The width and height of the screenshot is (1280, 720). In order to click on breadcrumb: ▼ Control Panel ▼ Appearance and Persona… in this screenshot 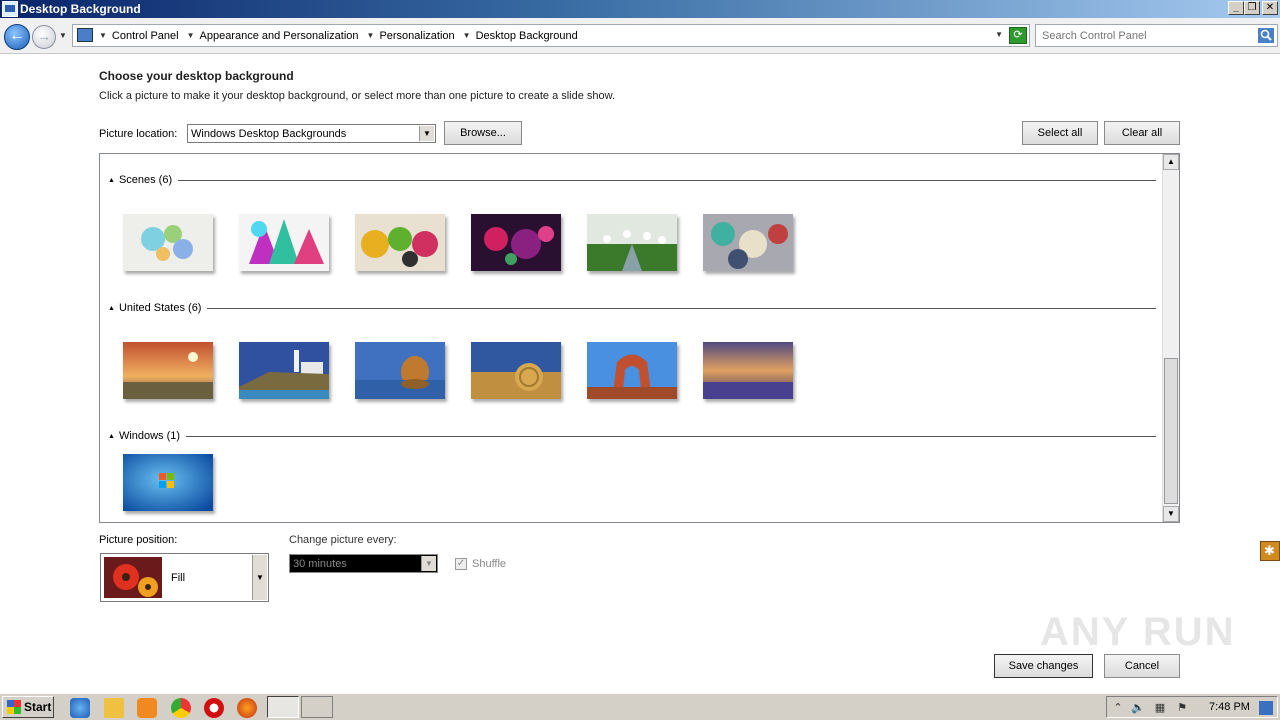, I will do `click(342, 35)`.